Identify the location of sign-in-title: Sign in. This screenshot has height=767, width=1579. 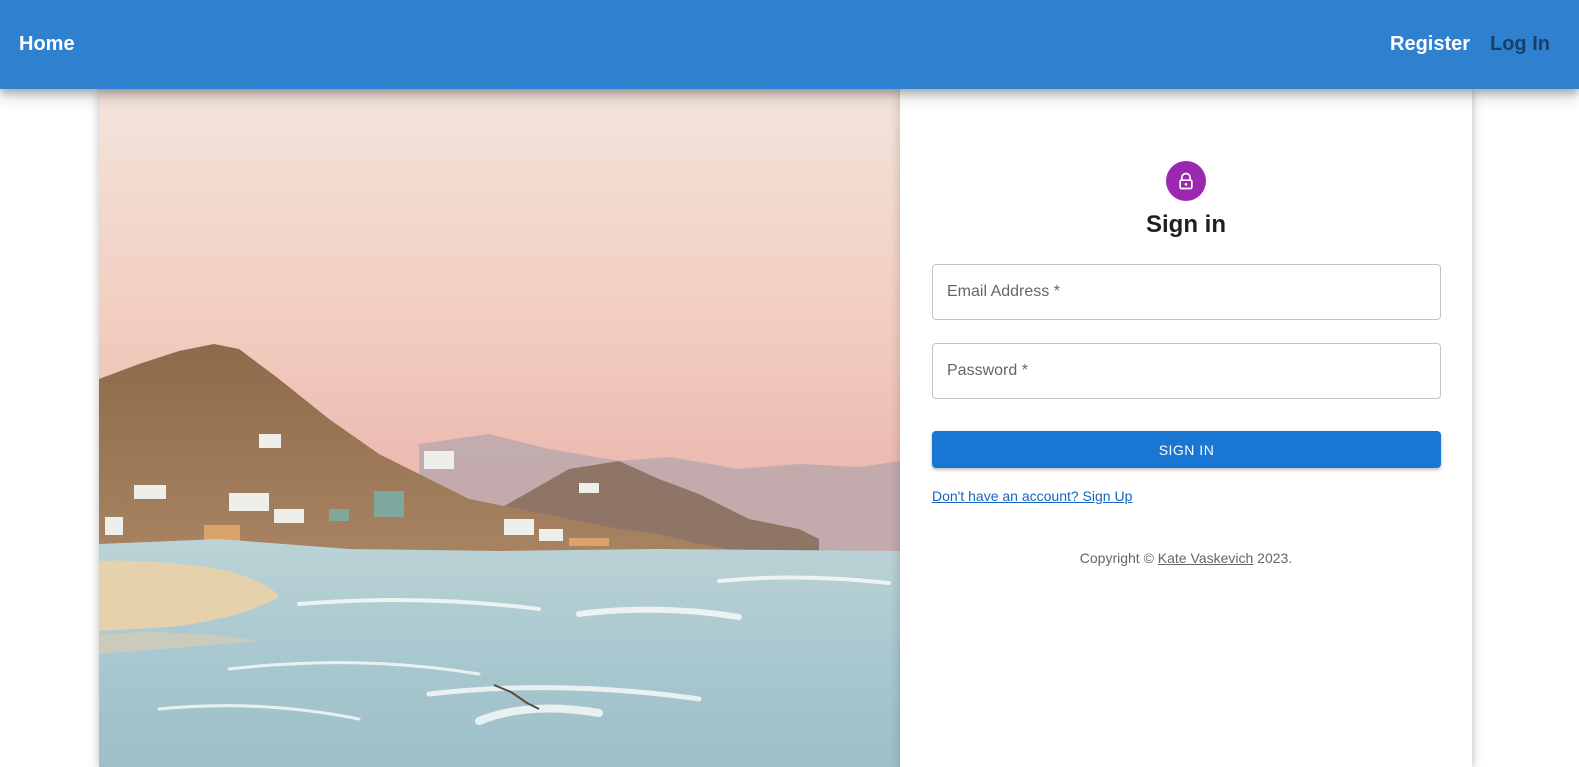
(1186, 224).